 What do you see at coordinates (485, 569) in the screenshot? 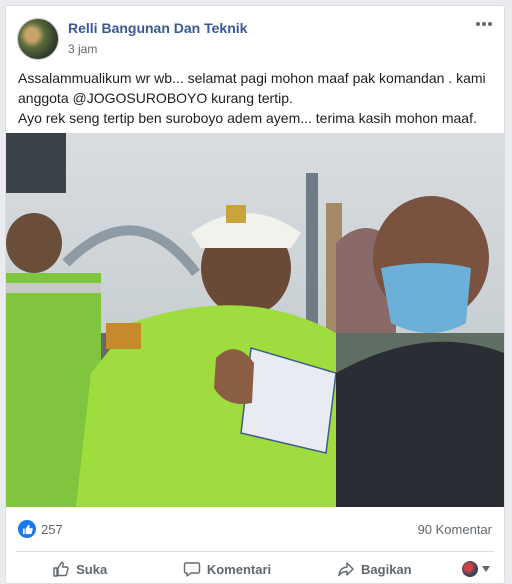
I see `caret-down-icon` at bounding box center [485, 569].